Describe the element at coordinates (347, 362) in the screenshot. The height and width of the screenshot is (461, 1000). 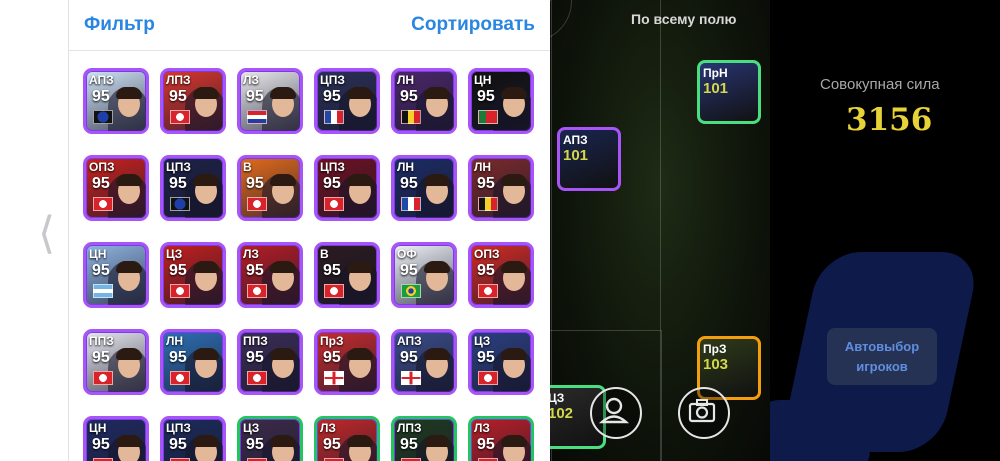
I see `player-card: ПрЗ 95` at that location.